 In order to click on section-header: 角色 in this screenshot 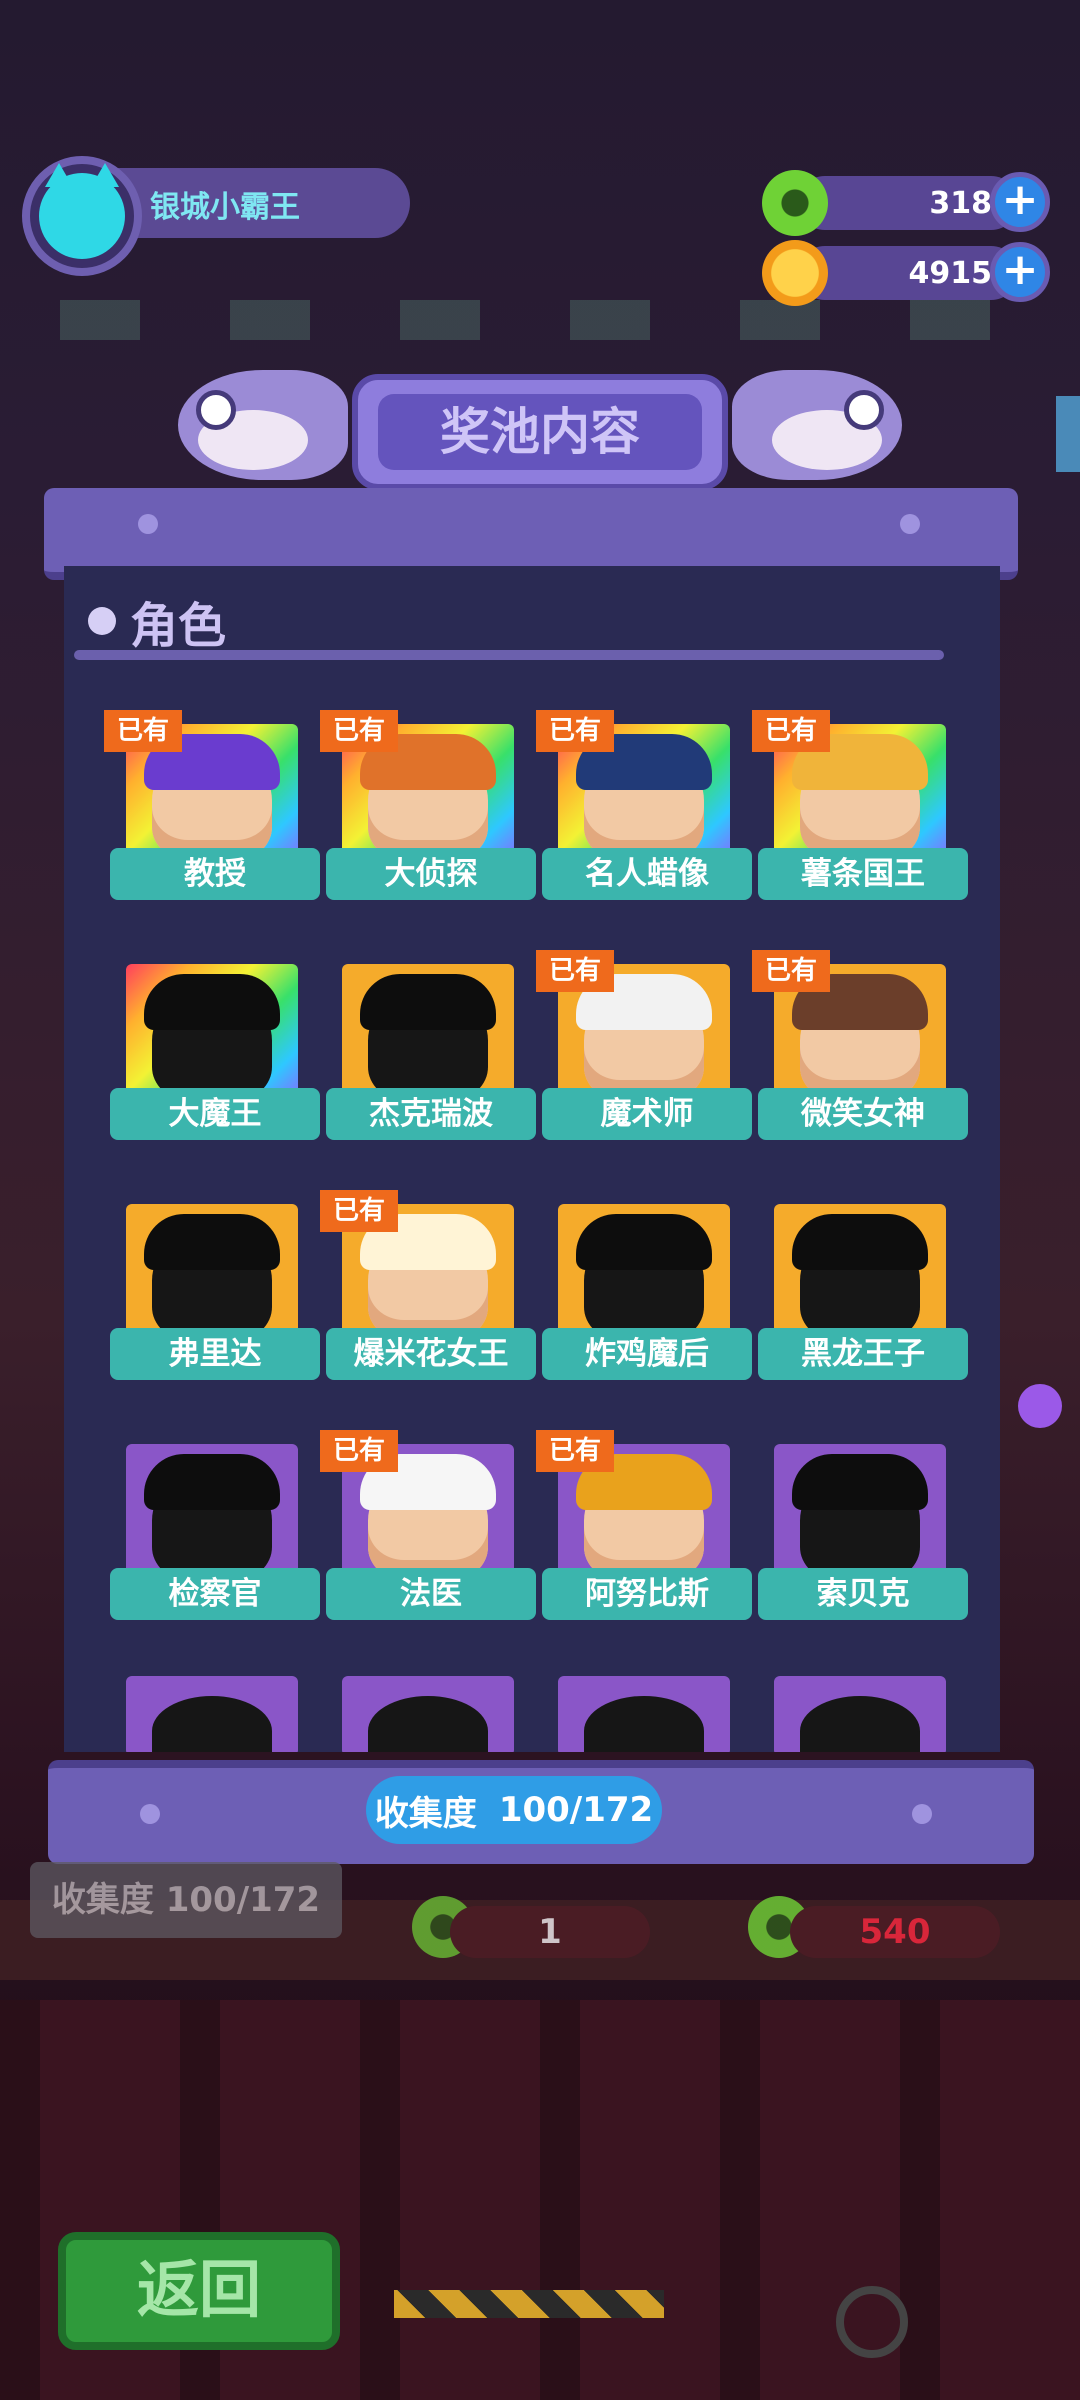, I will do `click(157, 621)`.